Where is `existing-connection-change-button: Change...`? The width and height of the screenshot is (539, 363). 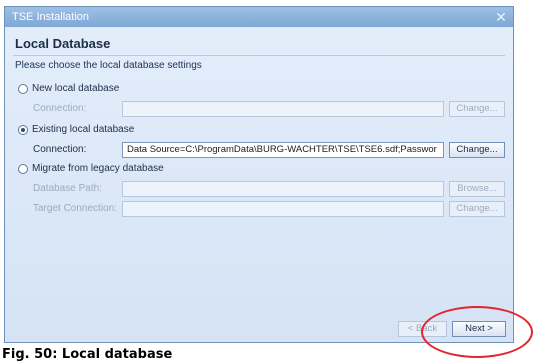 existing-connection-change-button: Change... is located at coordinates (477, 150).